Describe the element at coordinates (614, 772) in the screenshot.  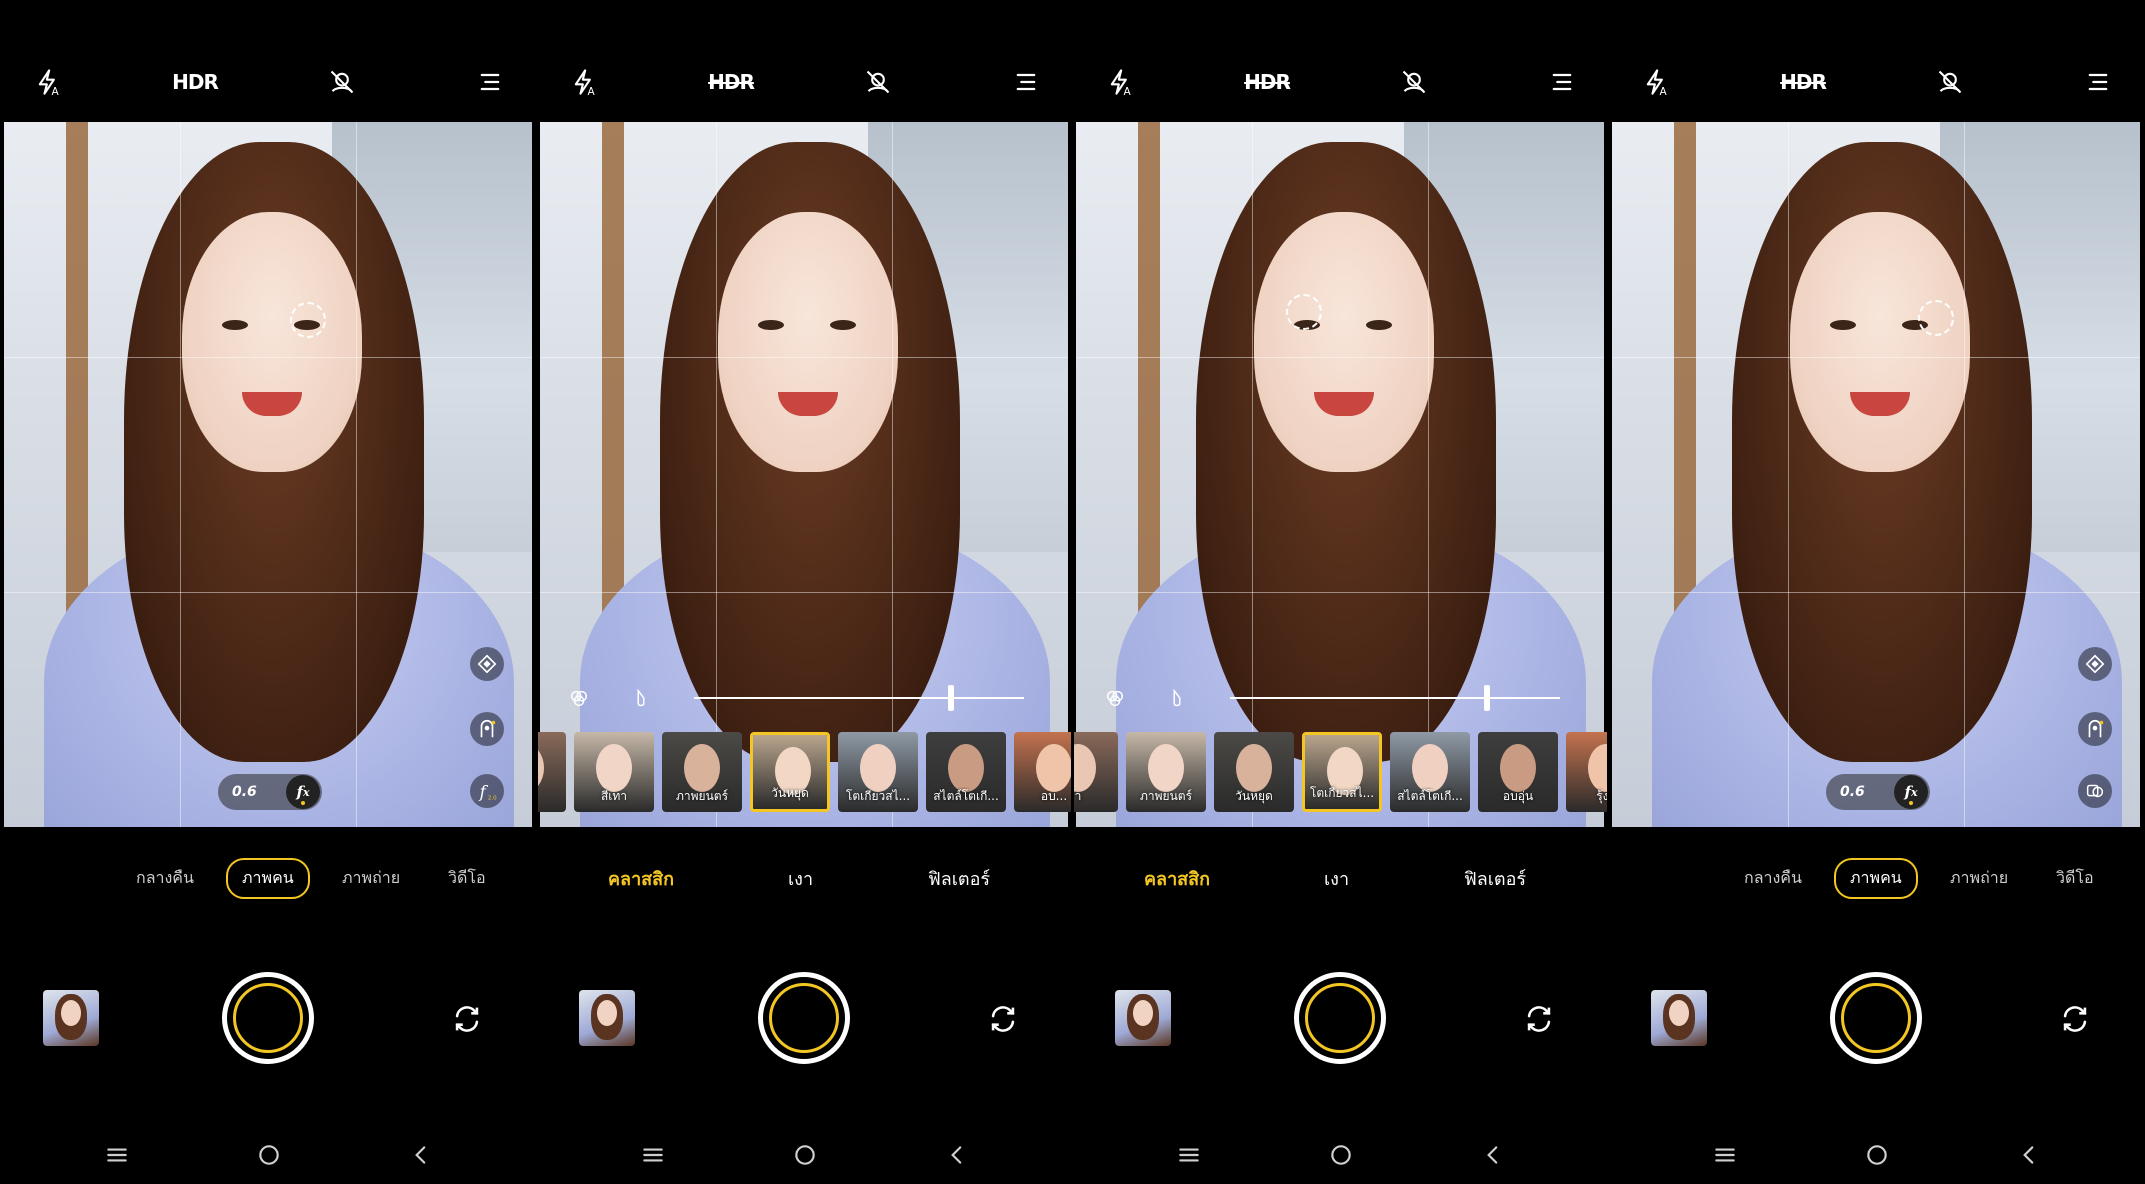
I see `filter-thumbnail: สีเทา` at that location.